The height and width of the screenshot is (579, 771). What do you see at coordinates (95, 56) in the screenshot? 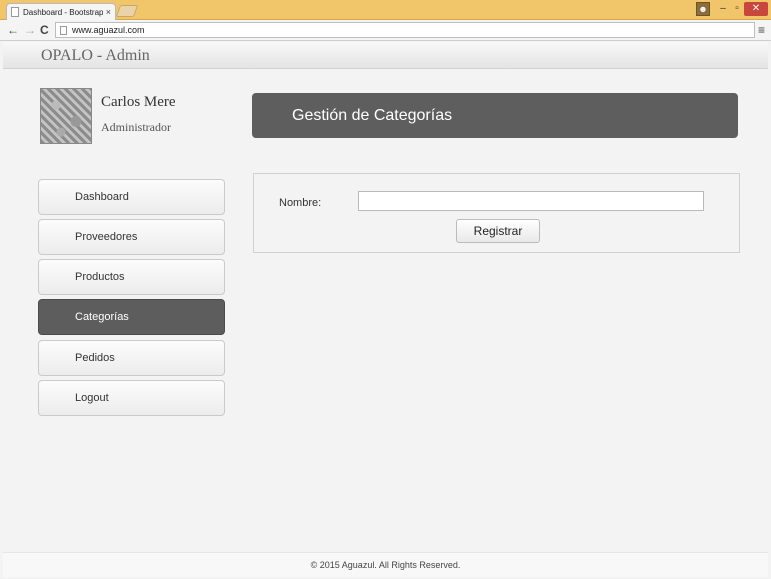
I see `brand-title: OPALO - Admin` at bounding box center [95, 56].